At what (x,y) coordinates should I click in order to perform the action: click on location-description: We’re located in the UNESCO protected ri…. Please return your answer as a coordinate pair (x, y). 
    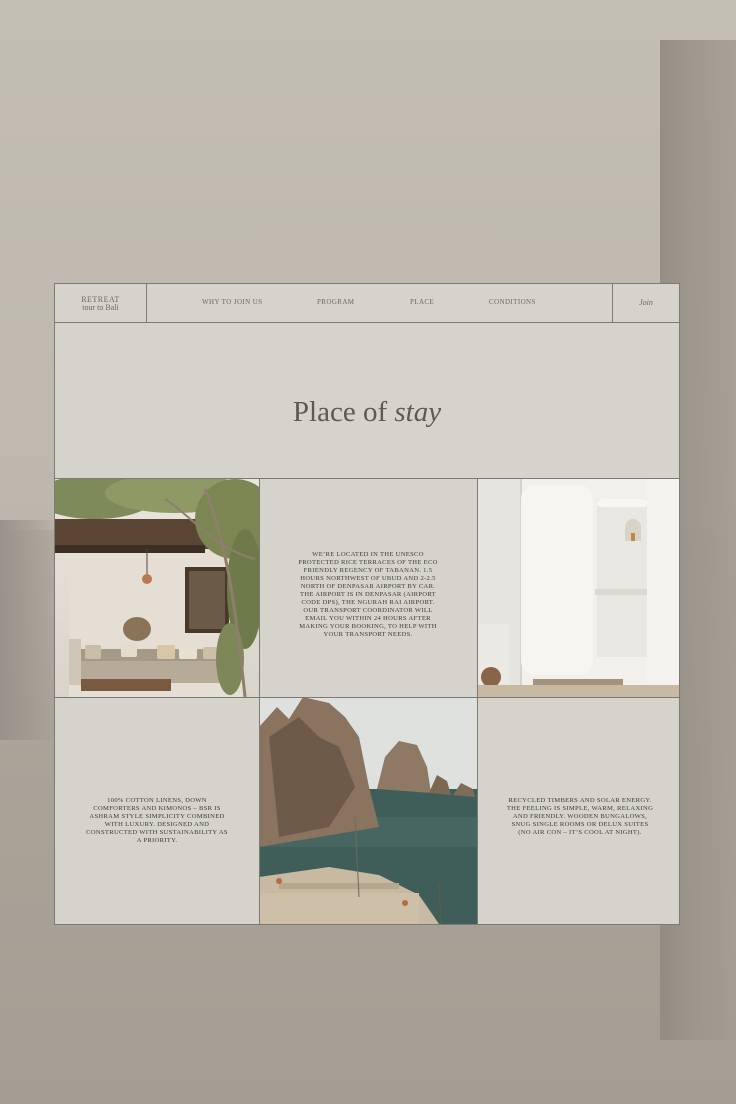
    Looking at the image, I should click on (368, 594).